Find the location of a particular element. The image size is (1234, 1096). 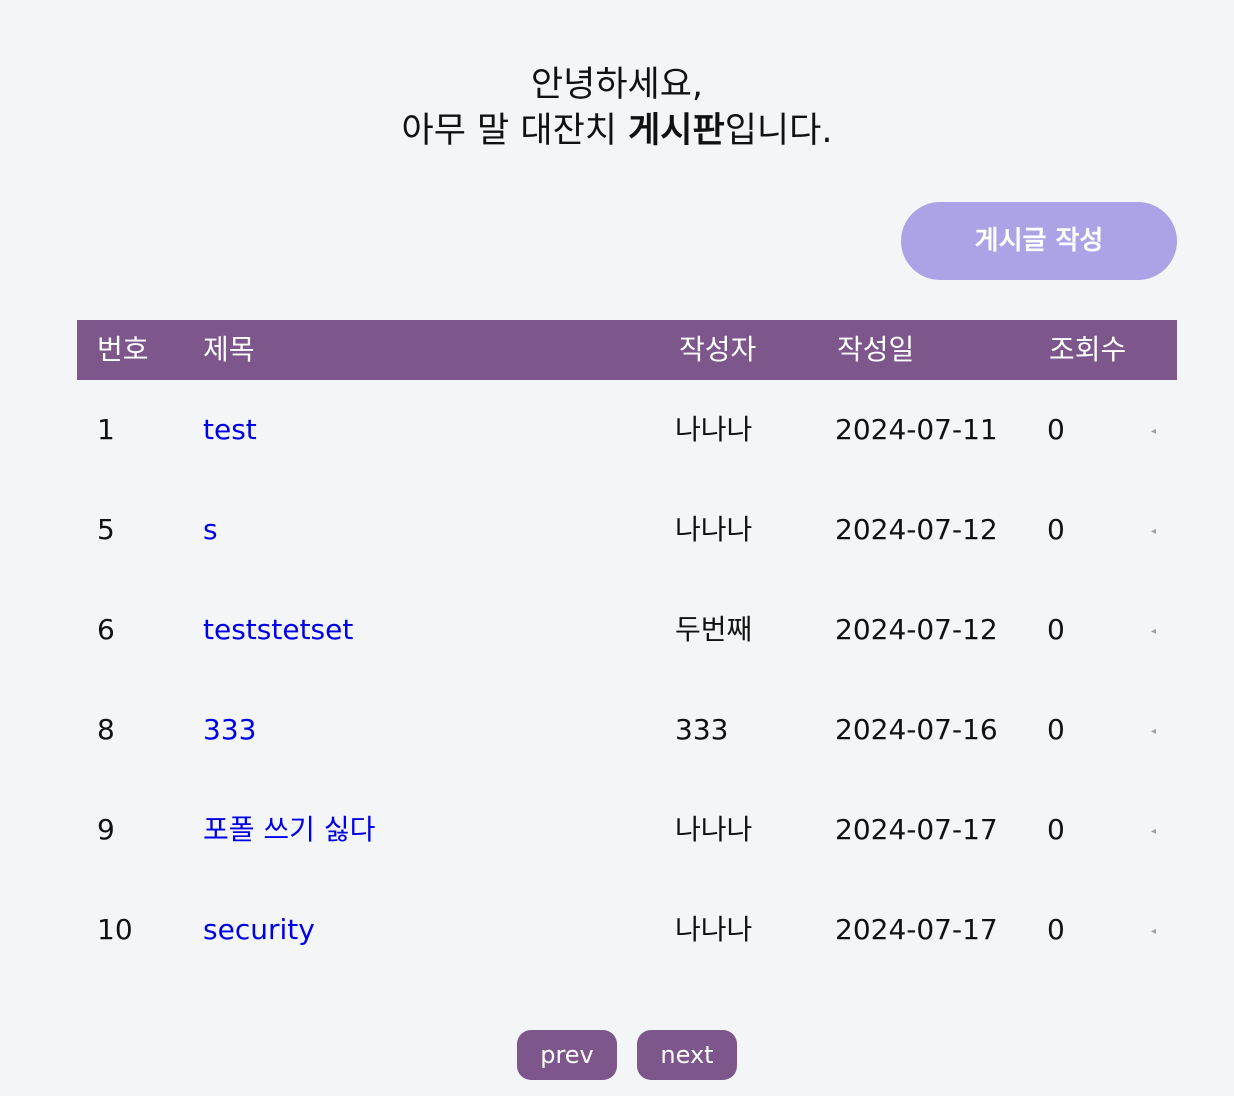

table-header: 번호 제목 작성자 작성일 조회수 is located at coordinates (627, 350).